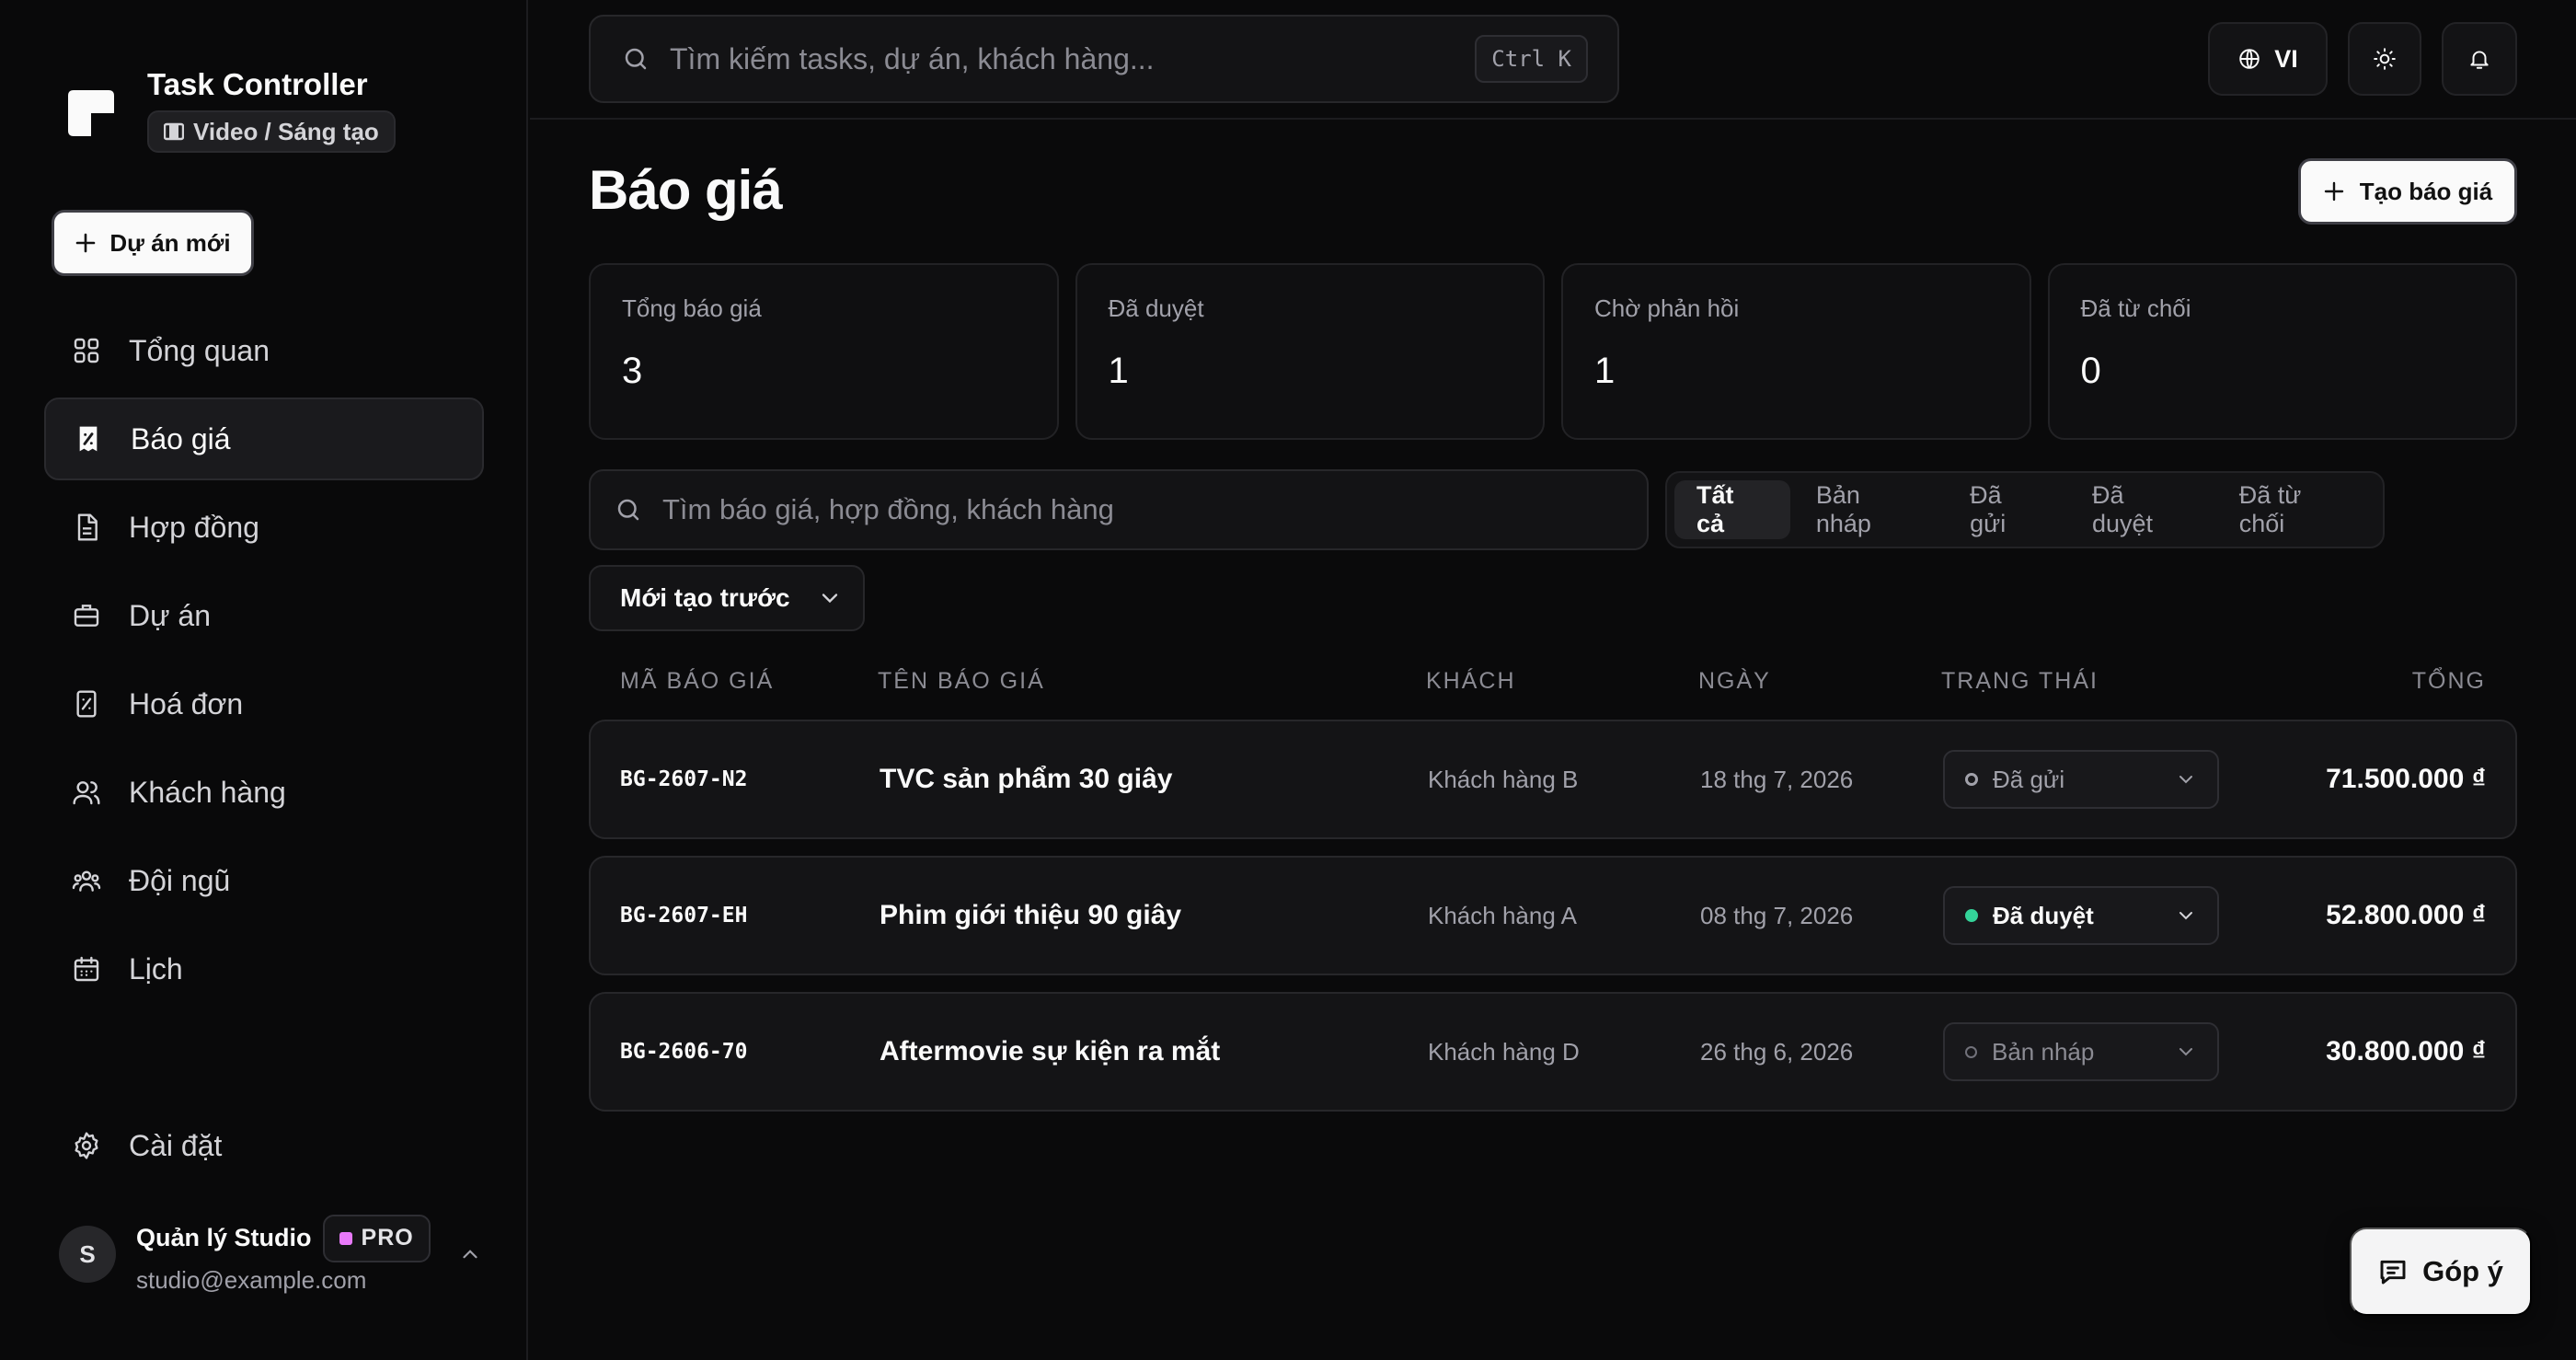 The height and width of the screenshot is (1360, 2576). What do you see at coordinates (86, 704) in the screenshot?
I see `invoice-icon` at bounding box center [86, 704].